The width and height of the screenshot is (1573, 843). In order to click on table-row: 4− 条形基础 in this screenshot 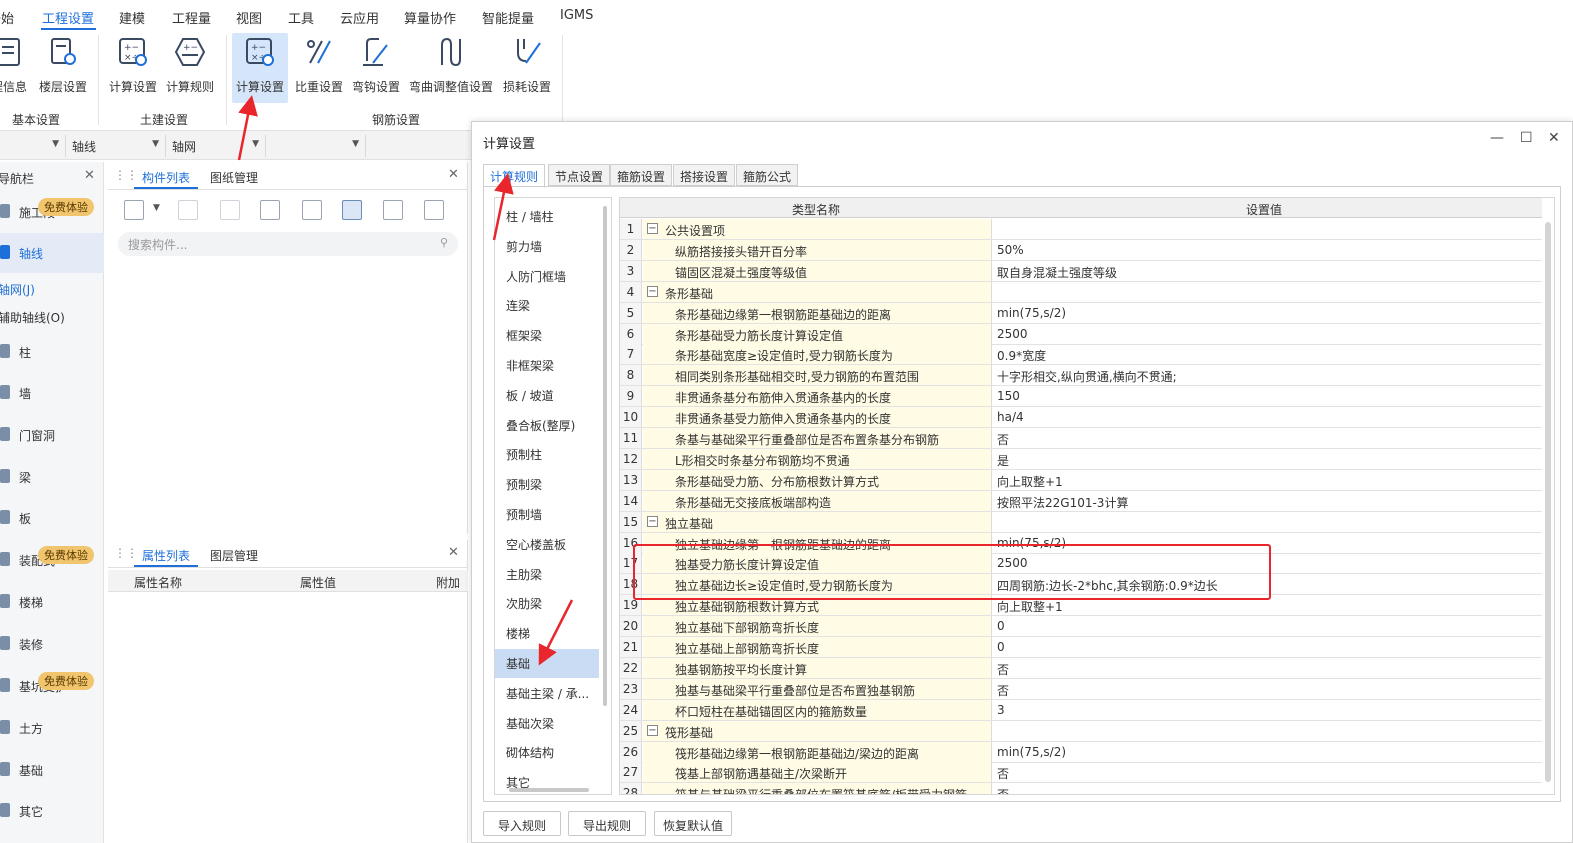, I will do `click(1081, 292)`.